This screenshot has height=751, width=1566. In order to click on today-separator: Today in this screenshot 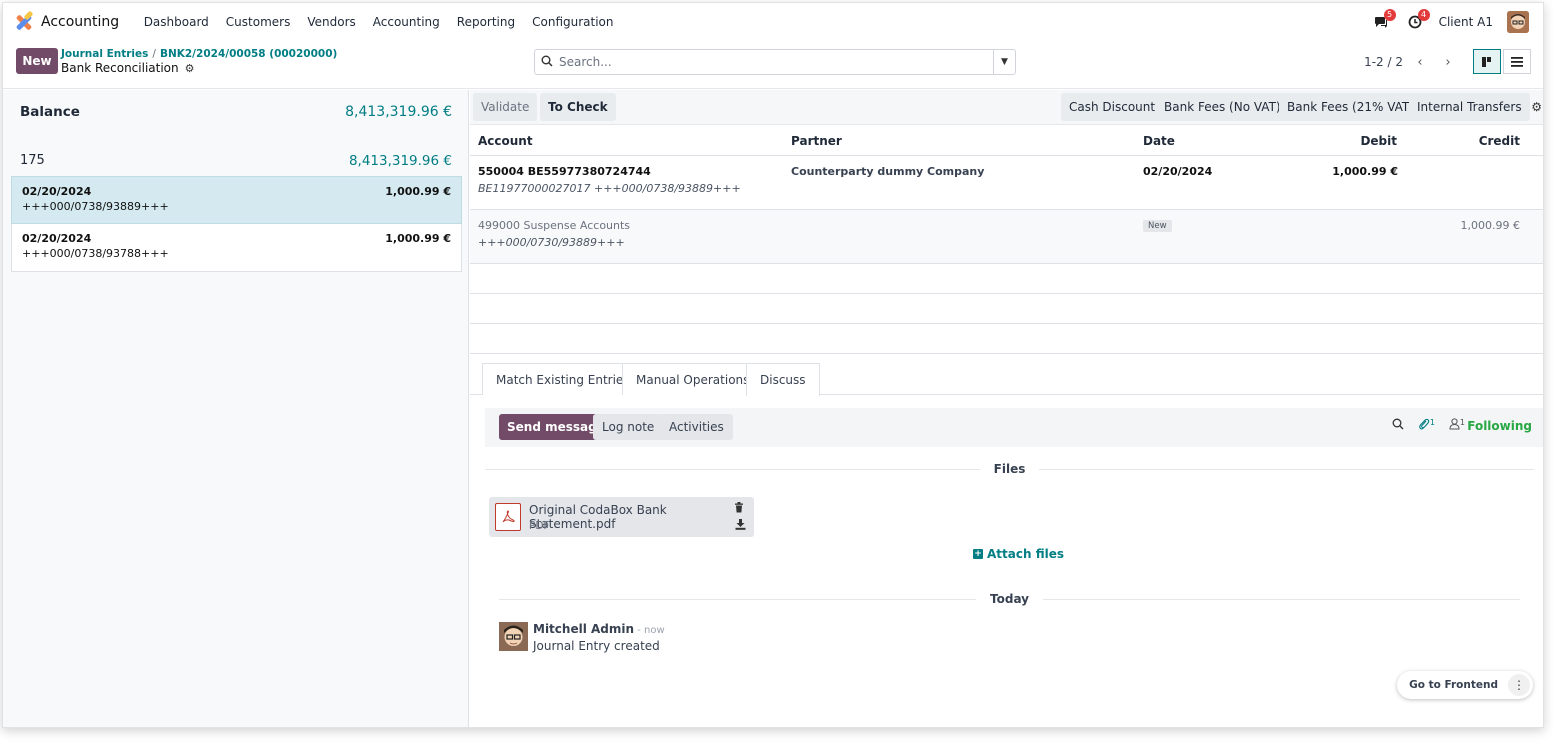, I will do `click(1009, 599)`.